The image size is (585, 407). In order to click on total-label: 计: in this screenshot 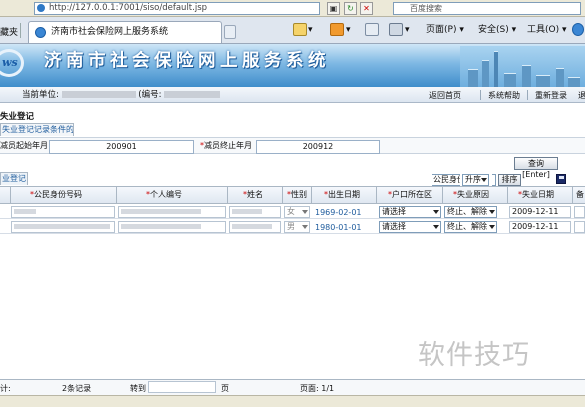, I will do `click(5, 388)`.